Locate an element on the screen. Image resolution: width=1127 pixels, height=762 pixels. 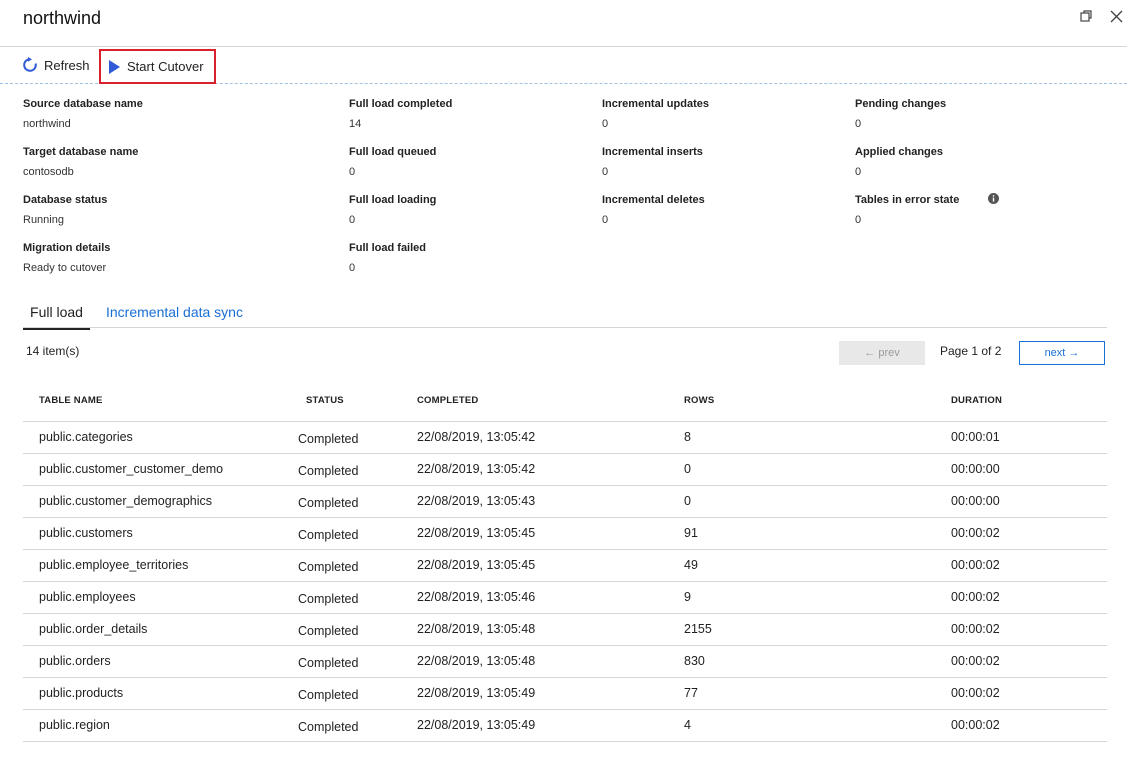
column-header-status: STATUS is located at coordinates (325, 400).